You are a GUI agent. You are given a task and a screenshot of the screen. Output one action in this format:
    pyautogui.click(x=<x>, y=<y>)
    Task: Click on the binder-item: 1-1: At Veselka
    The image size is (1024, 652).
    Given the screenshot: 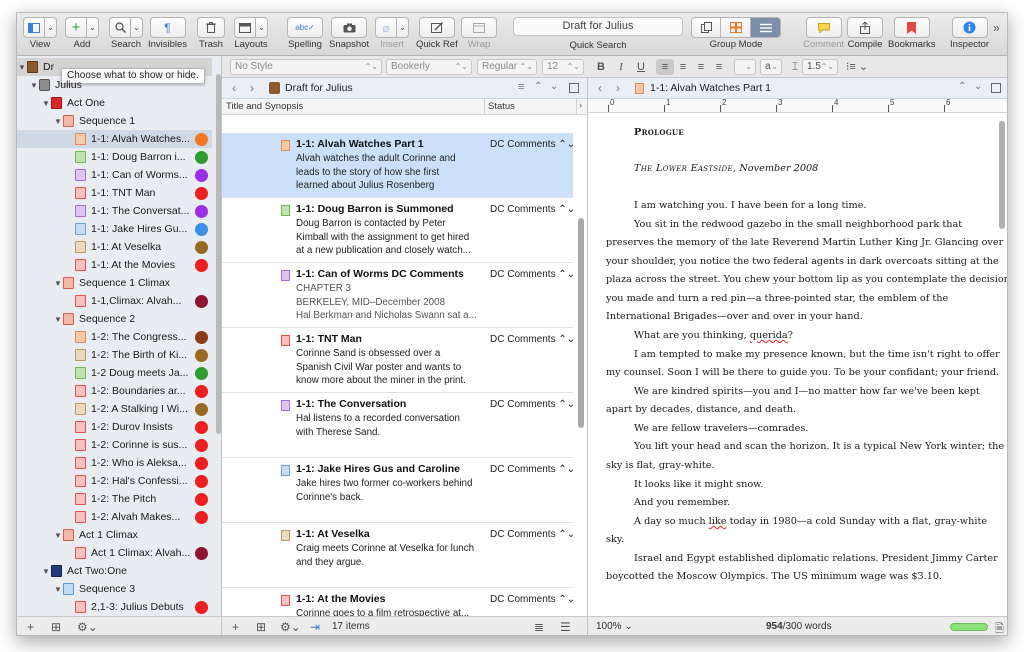 What is the action you would take?
    pyautogui.click(x=114, y=247)
    